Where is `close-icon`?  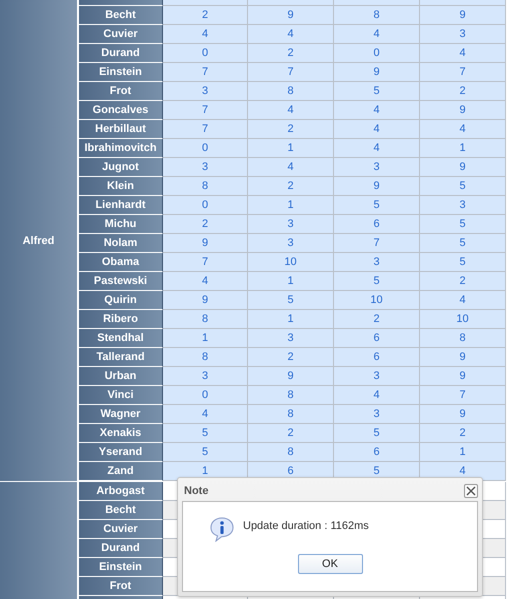
close-icon is located at coordinates (471, 491).